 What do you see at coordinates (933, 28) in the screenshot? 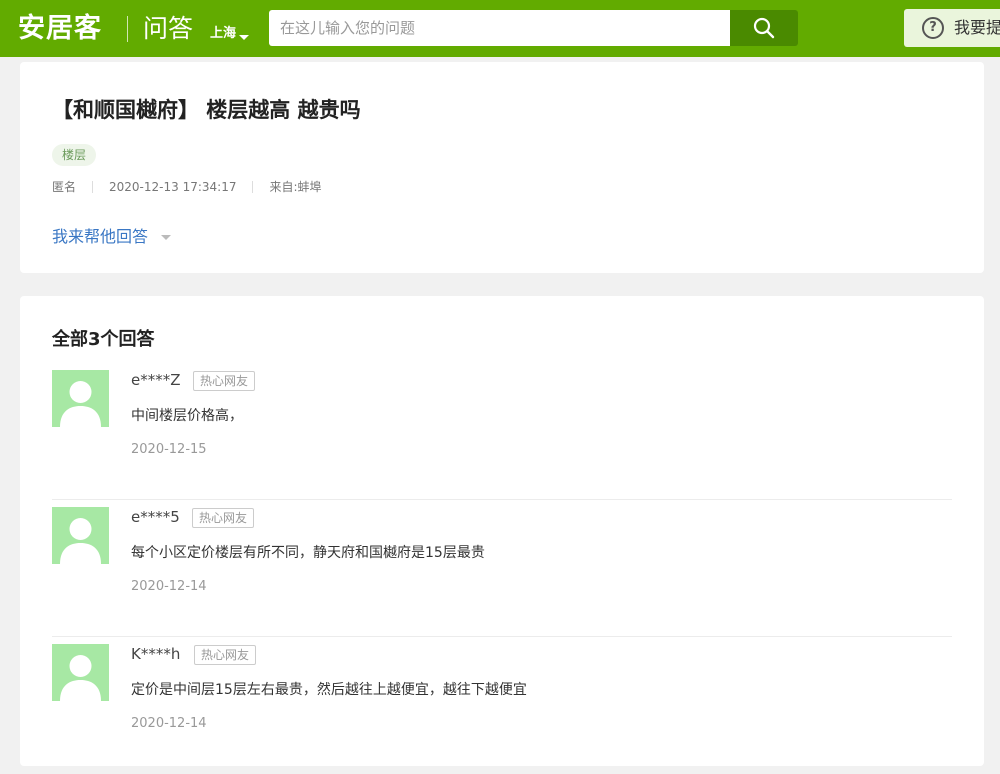
I see `question-icon: ?` at bounding box center [933, 28].